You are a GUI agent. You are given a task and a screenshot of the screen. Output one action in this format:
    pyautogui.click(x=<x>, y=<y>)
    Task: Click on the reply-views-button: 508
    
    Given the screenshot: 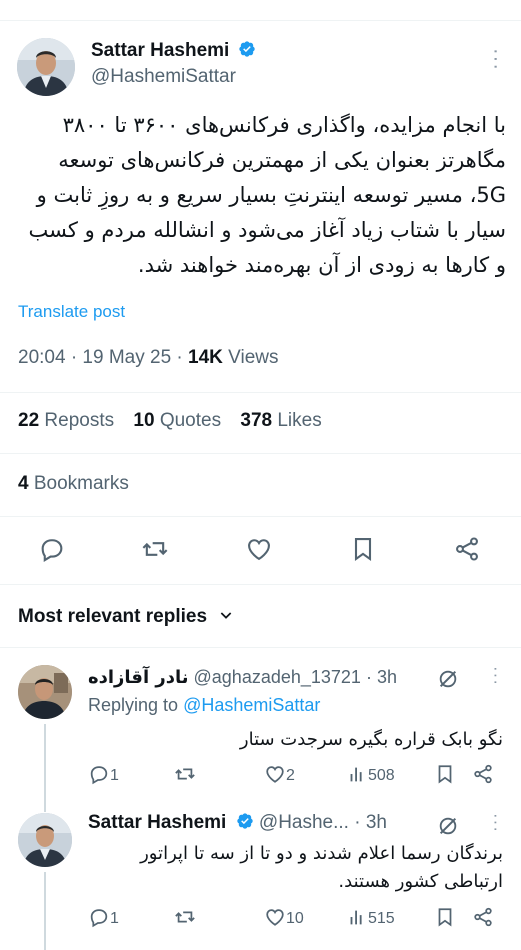 What is the action you would take?
    pyautogui.click(x=370, y=774)
    